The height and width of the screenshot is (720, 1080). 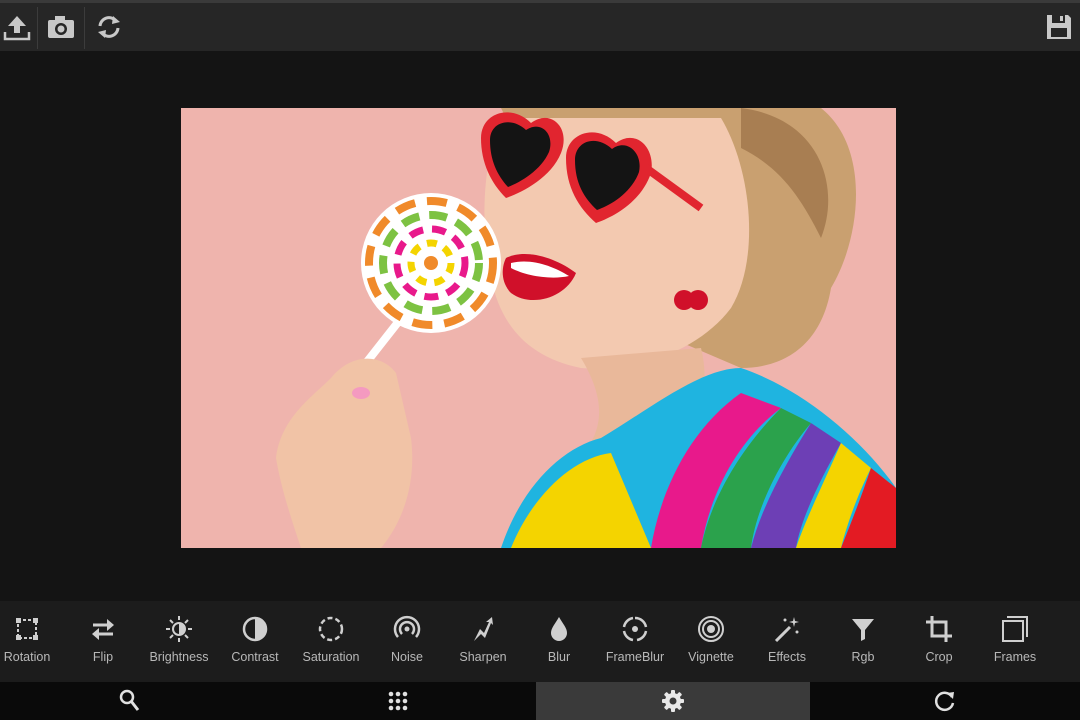 I want to click on settings-icon, so click(x=673, y=701).